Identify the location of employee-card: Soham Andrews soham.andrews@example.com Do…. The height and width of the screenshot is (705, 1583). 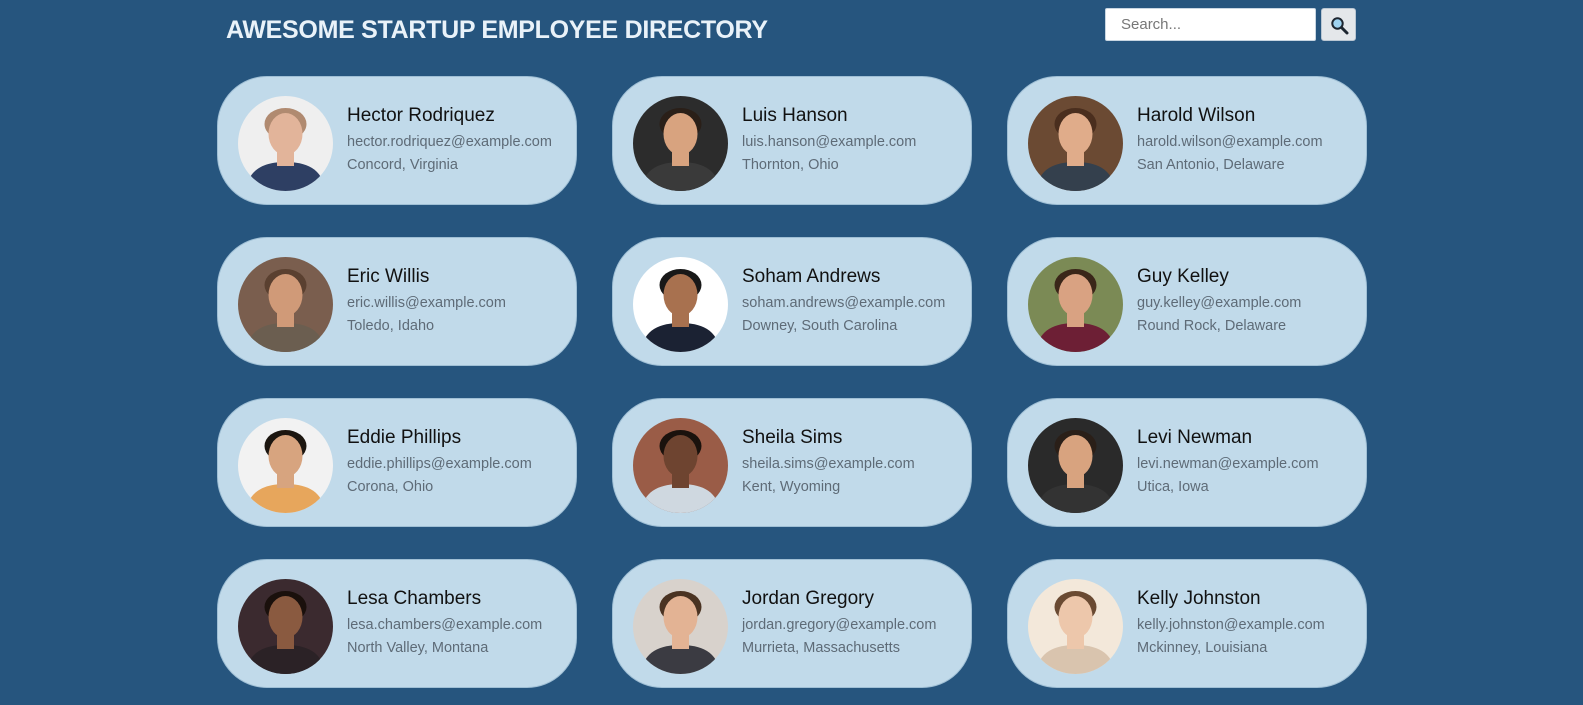
(792, 301).